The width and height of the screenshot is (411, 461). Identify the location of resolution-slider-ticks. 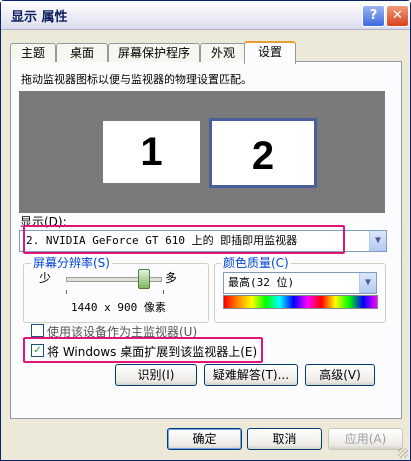
(115, 292).